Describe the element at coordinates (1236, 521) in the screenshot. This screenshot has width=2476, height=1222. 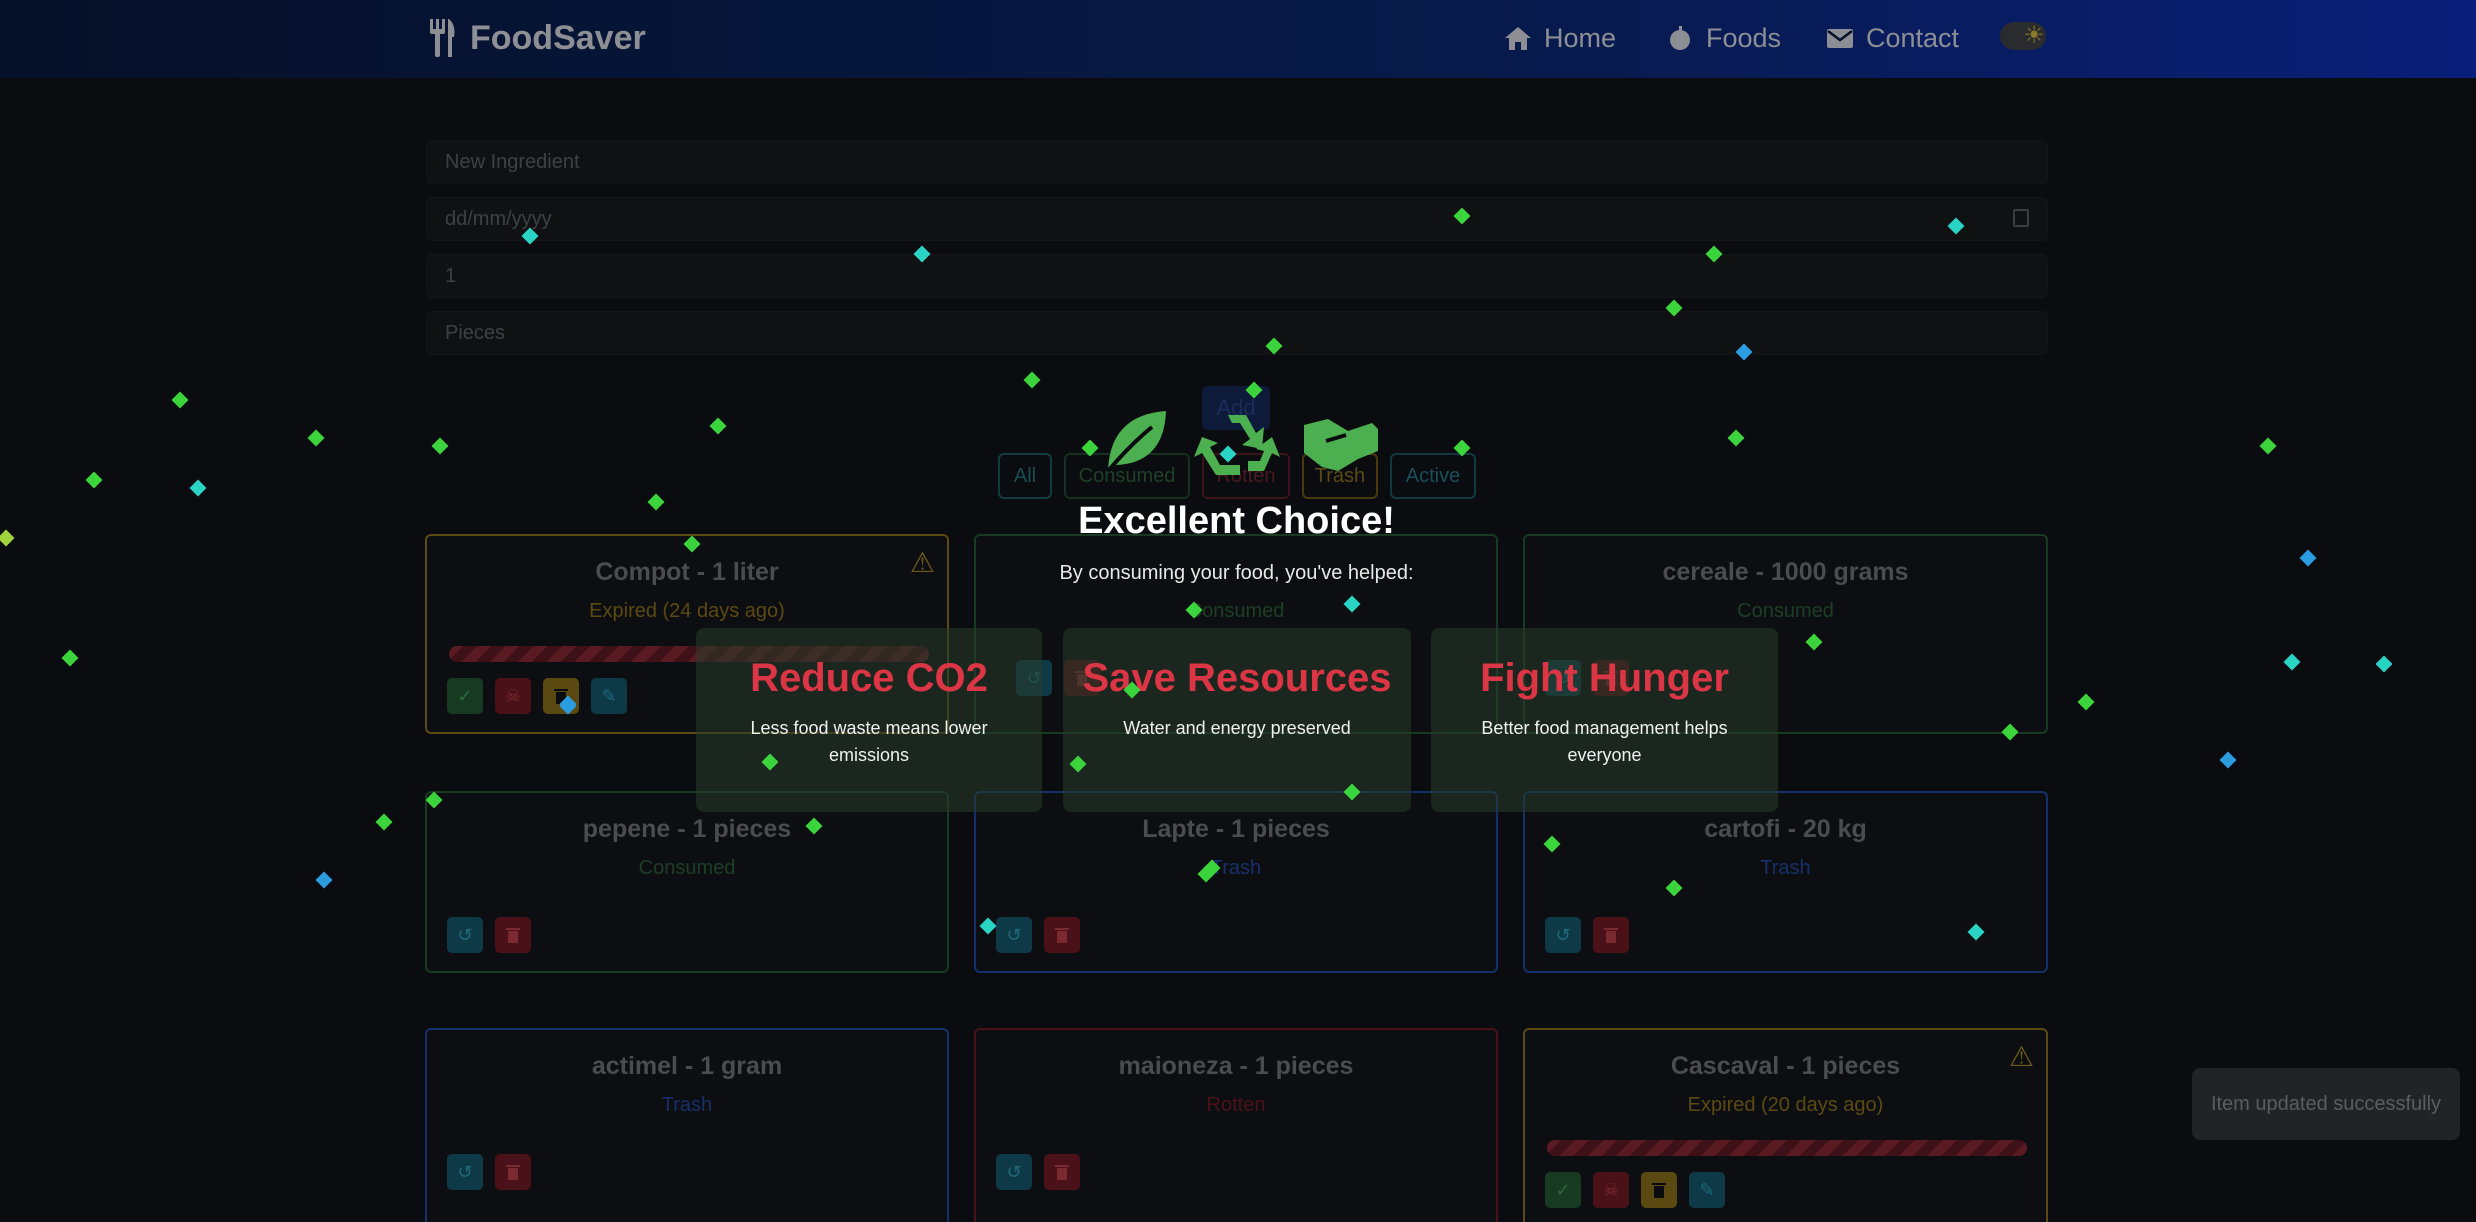
I see `modal-title: Excellent Choice!` at that location.